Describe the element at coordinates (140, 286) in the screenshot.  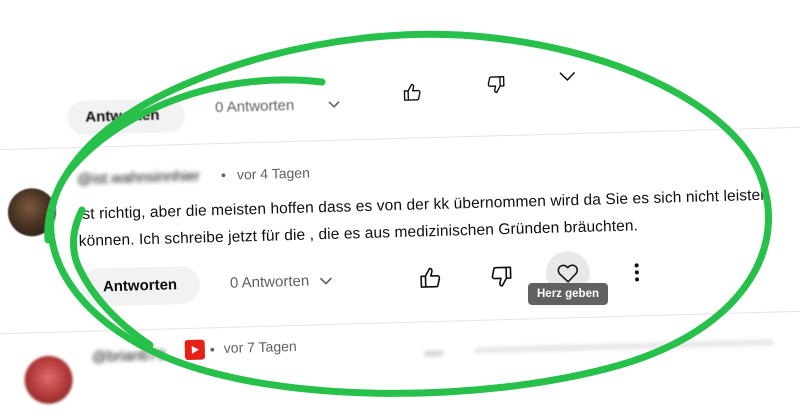
I see `reply-button: Antworten` at that location.